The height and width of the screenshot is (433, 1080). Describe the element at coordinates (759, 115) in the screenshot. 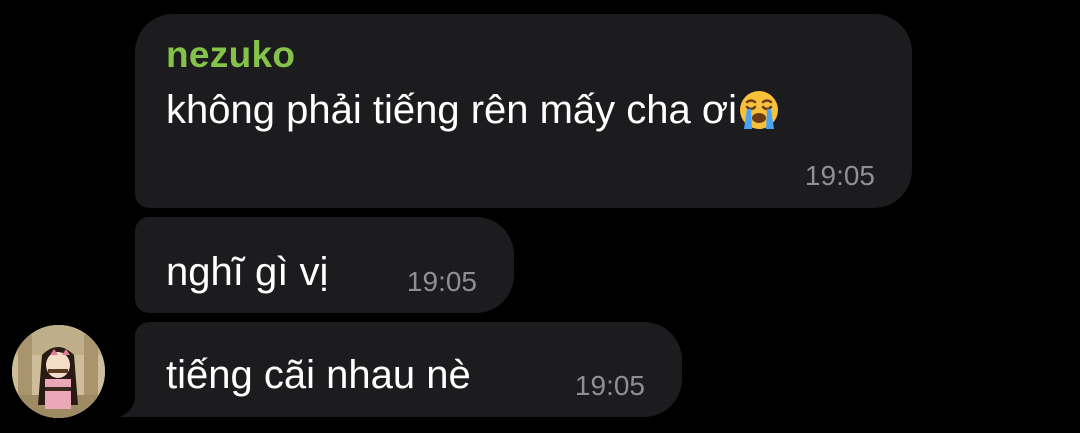

I see `loudly-crying-face-icon` at that location.